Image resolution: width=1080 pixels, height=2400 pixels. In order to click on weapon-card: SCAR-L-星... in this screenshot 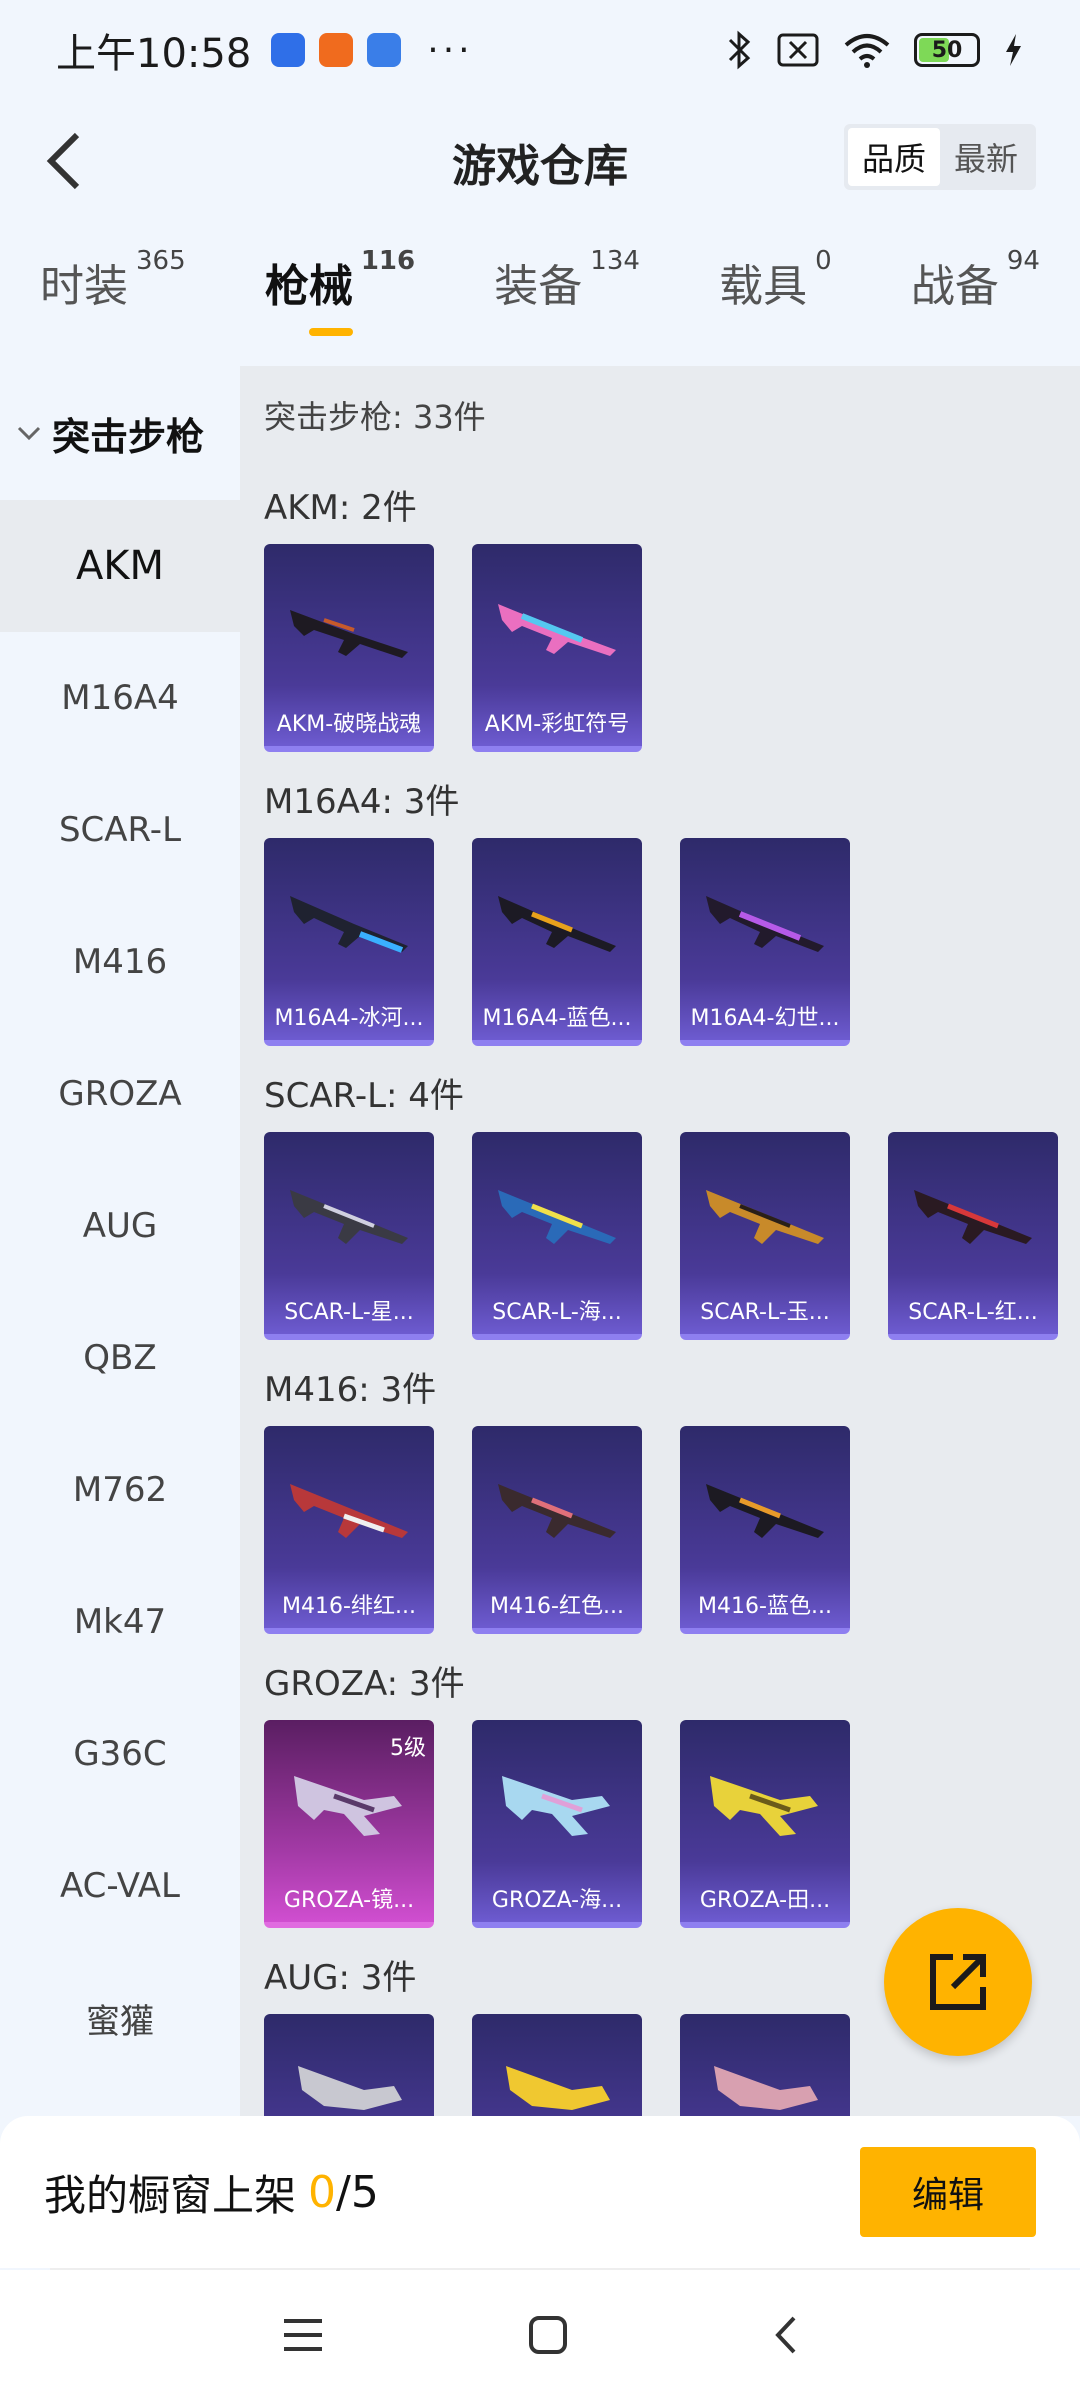, I will do `click(349, 1236)`.